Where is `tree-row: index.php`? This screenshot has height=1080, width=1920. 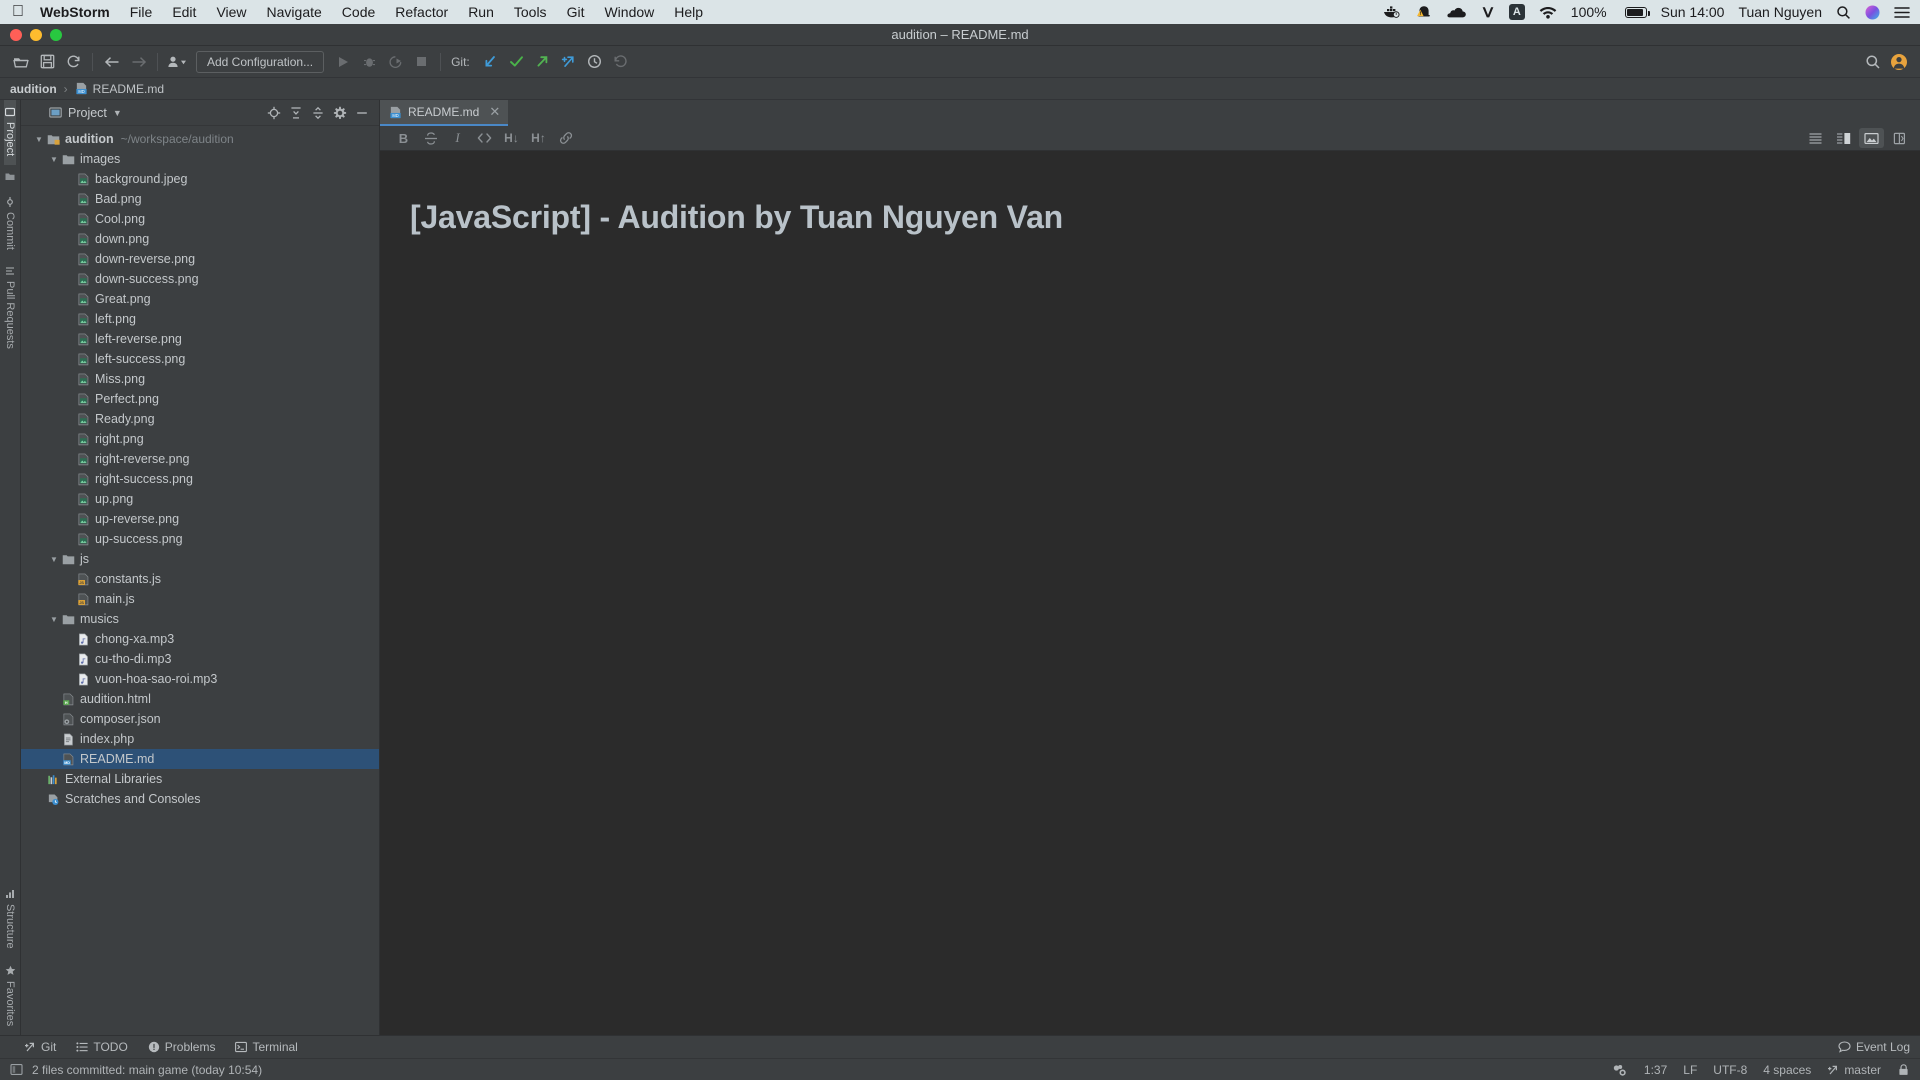 tree-row: index.php is located at coordinates (200, 739).